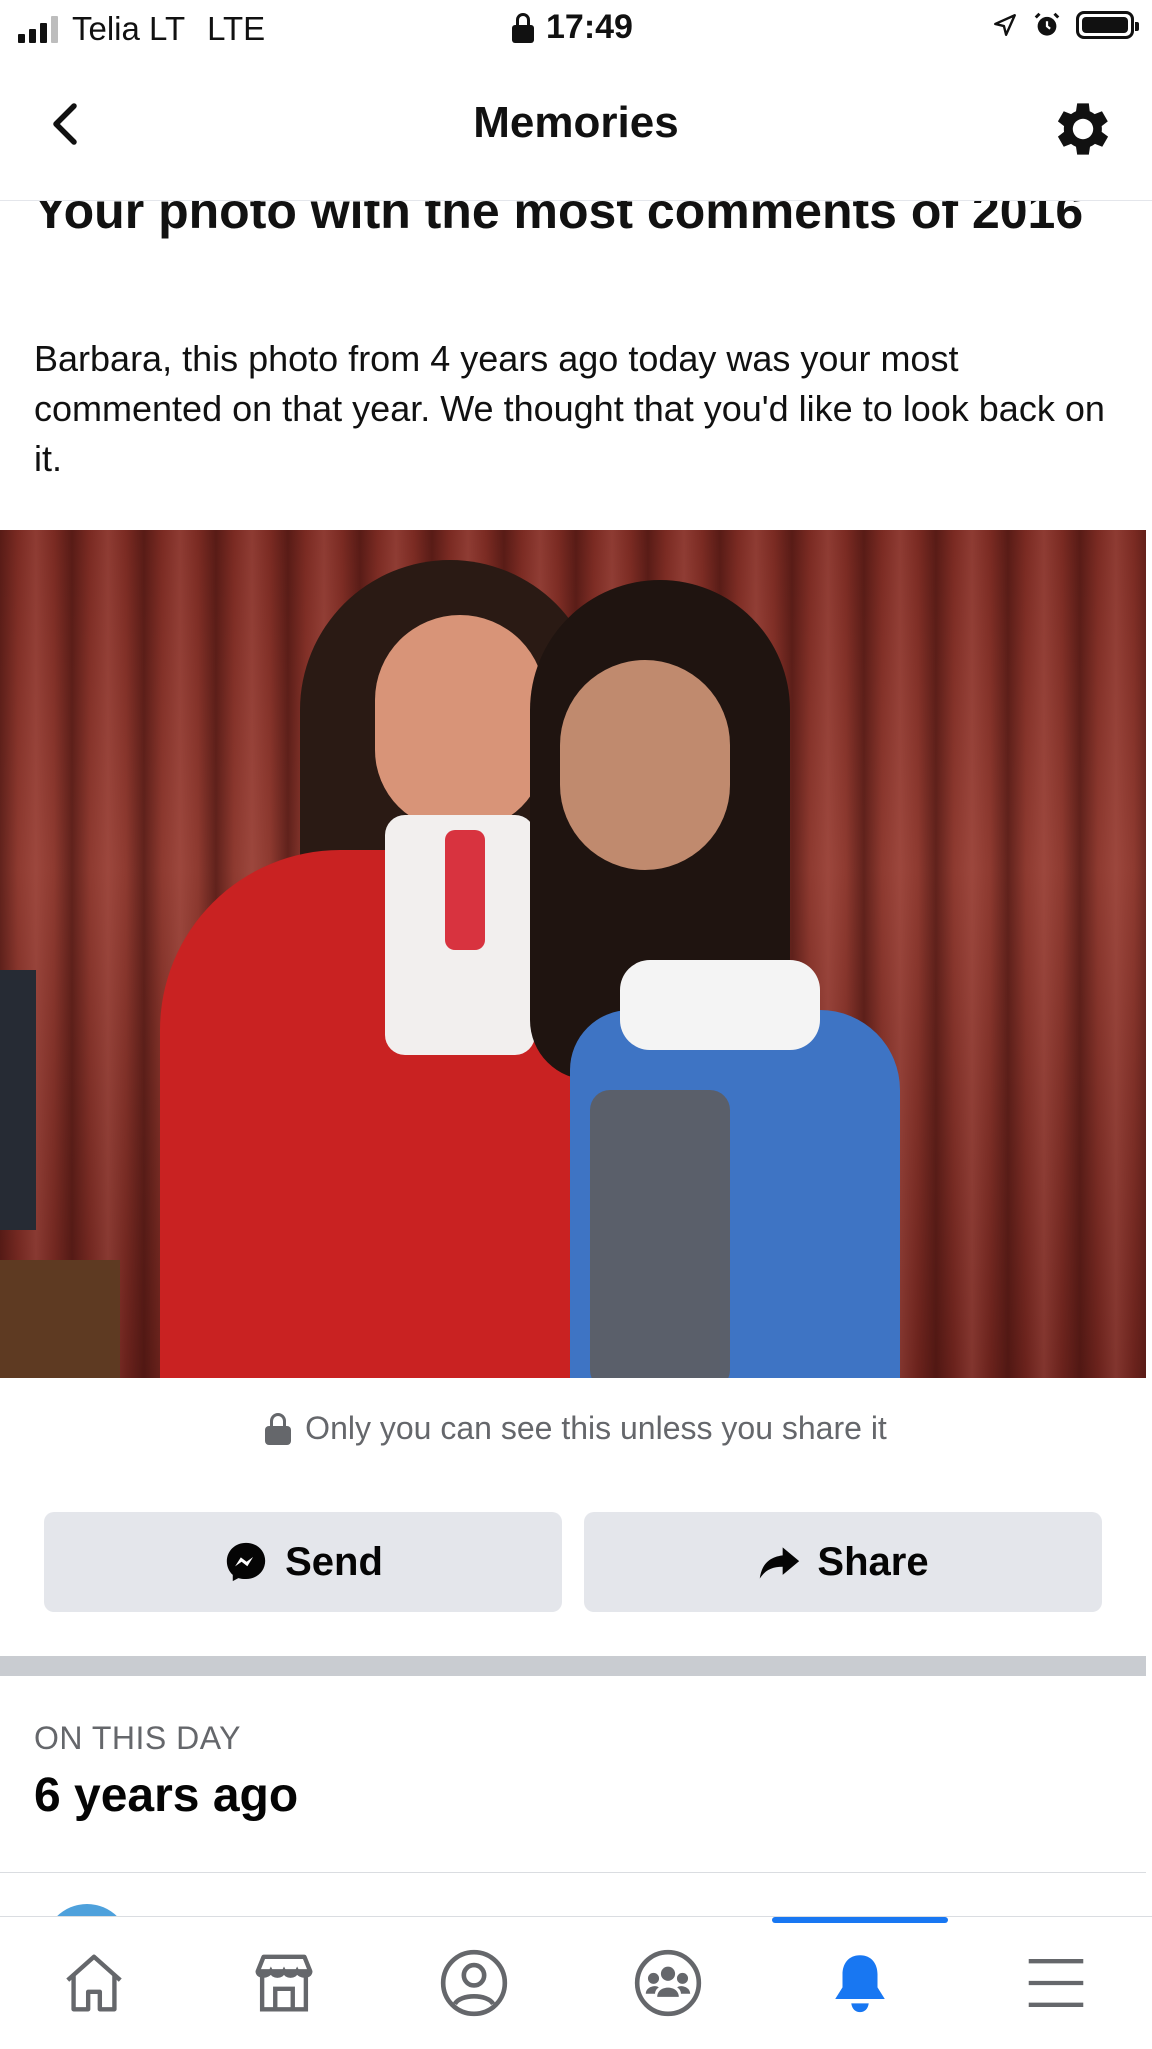  What do you see at coordinates (645, 765) in the screenshot?
I see `photo-person-right-face` at bounding box center [645, 765].